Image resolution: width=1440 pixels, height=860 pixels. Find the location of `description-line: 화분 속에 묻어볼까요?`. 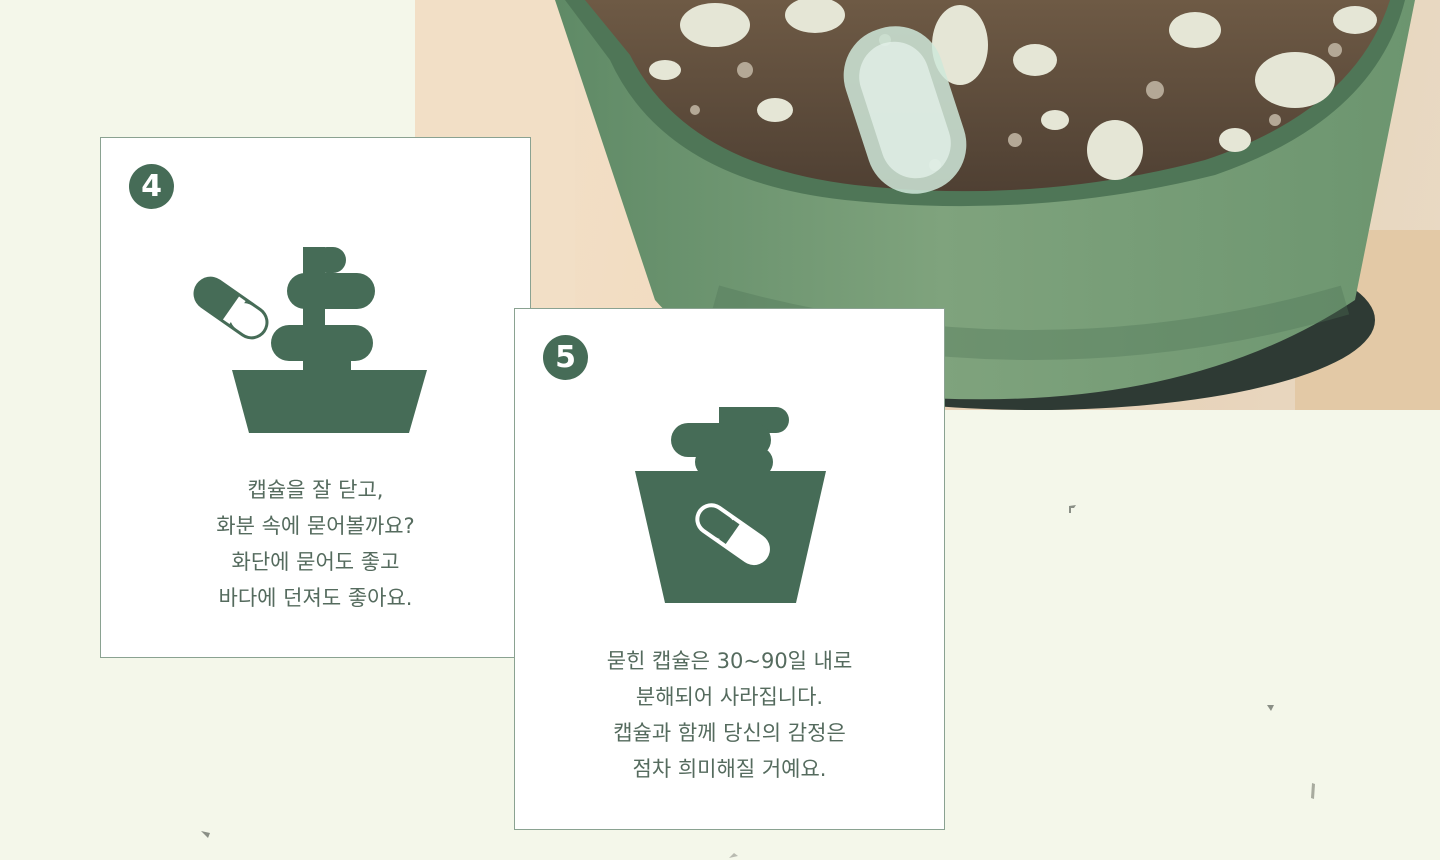

description-line: 화분 속에 묻어볼까요? is located at coordinates (315, 526).